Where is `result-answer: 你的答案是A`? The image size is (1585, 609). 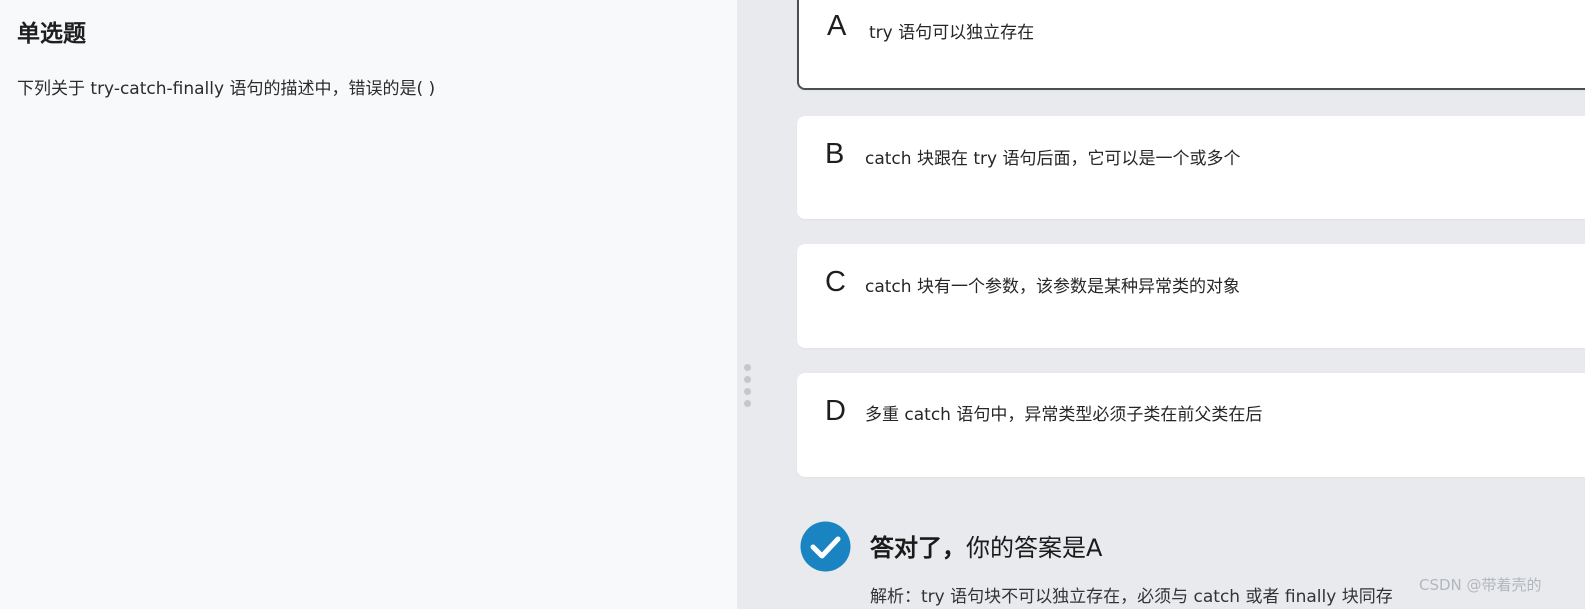 result-answer: 你的答案是A is located at coordinates (1034, 548).